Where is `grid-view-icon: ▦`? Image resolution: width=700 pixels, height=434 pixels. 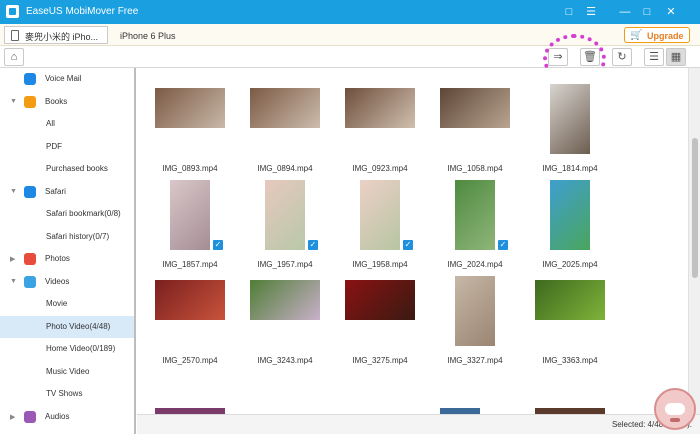
grid-view-icon: ▦ is located at coordinates (676, 57).